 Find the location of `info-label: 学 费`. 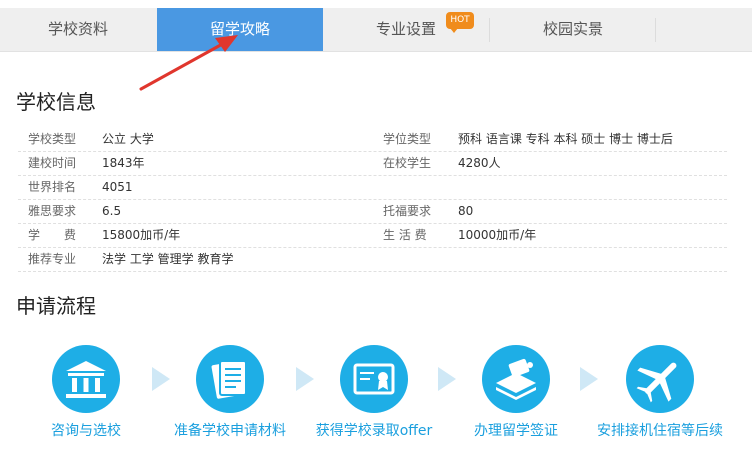

info-label: 学 费 is located at coordinates (52, 235).